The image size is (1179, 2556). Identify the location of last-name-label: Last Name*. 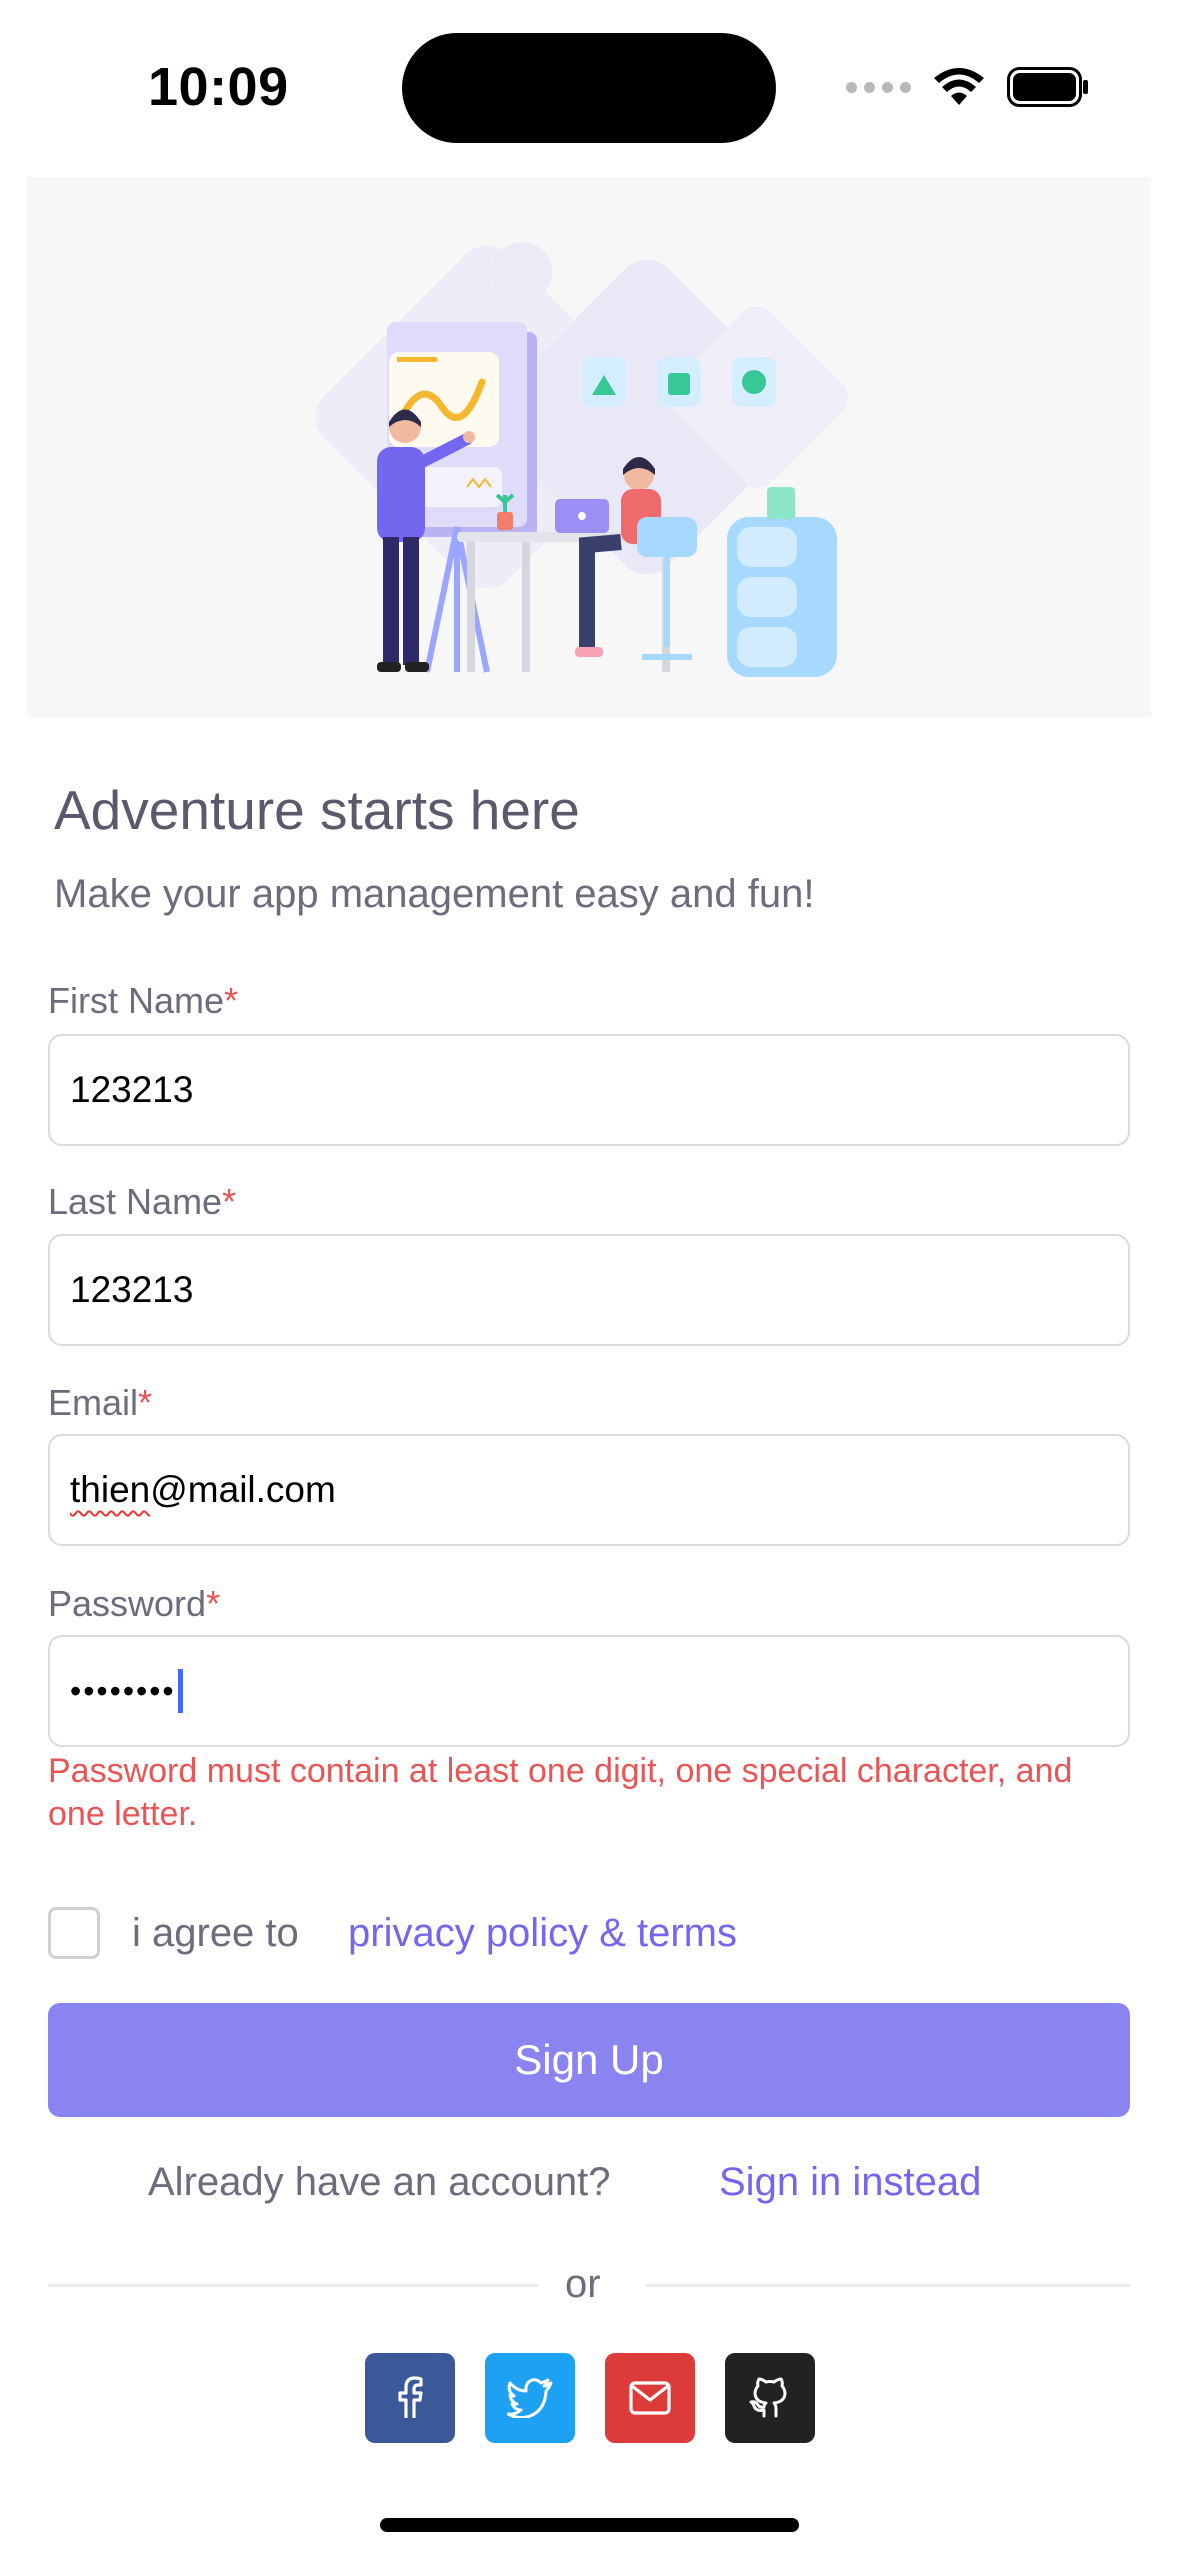
(142, 1201).